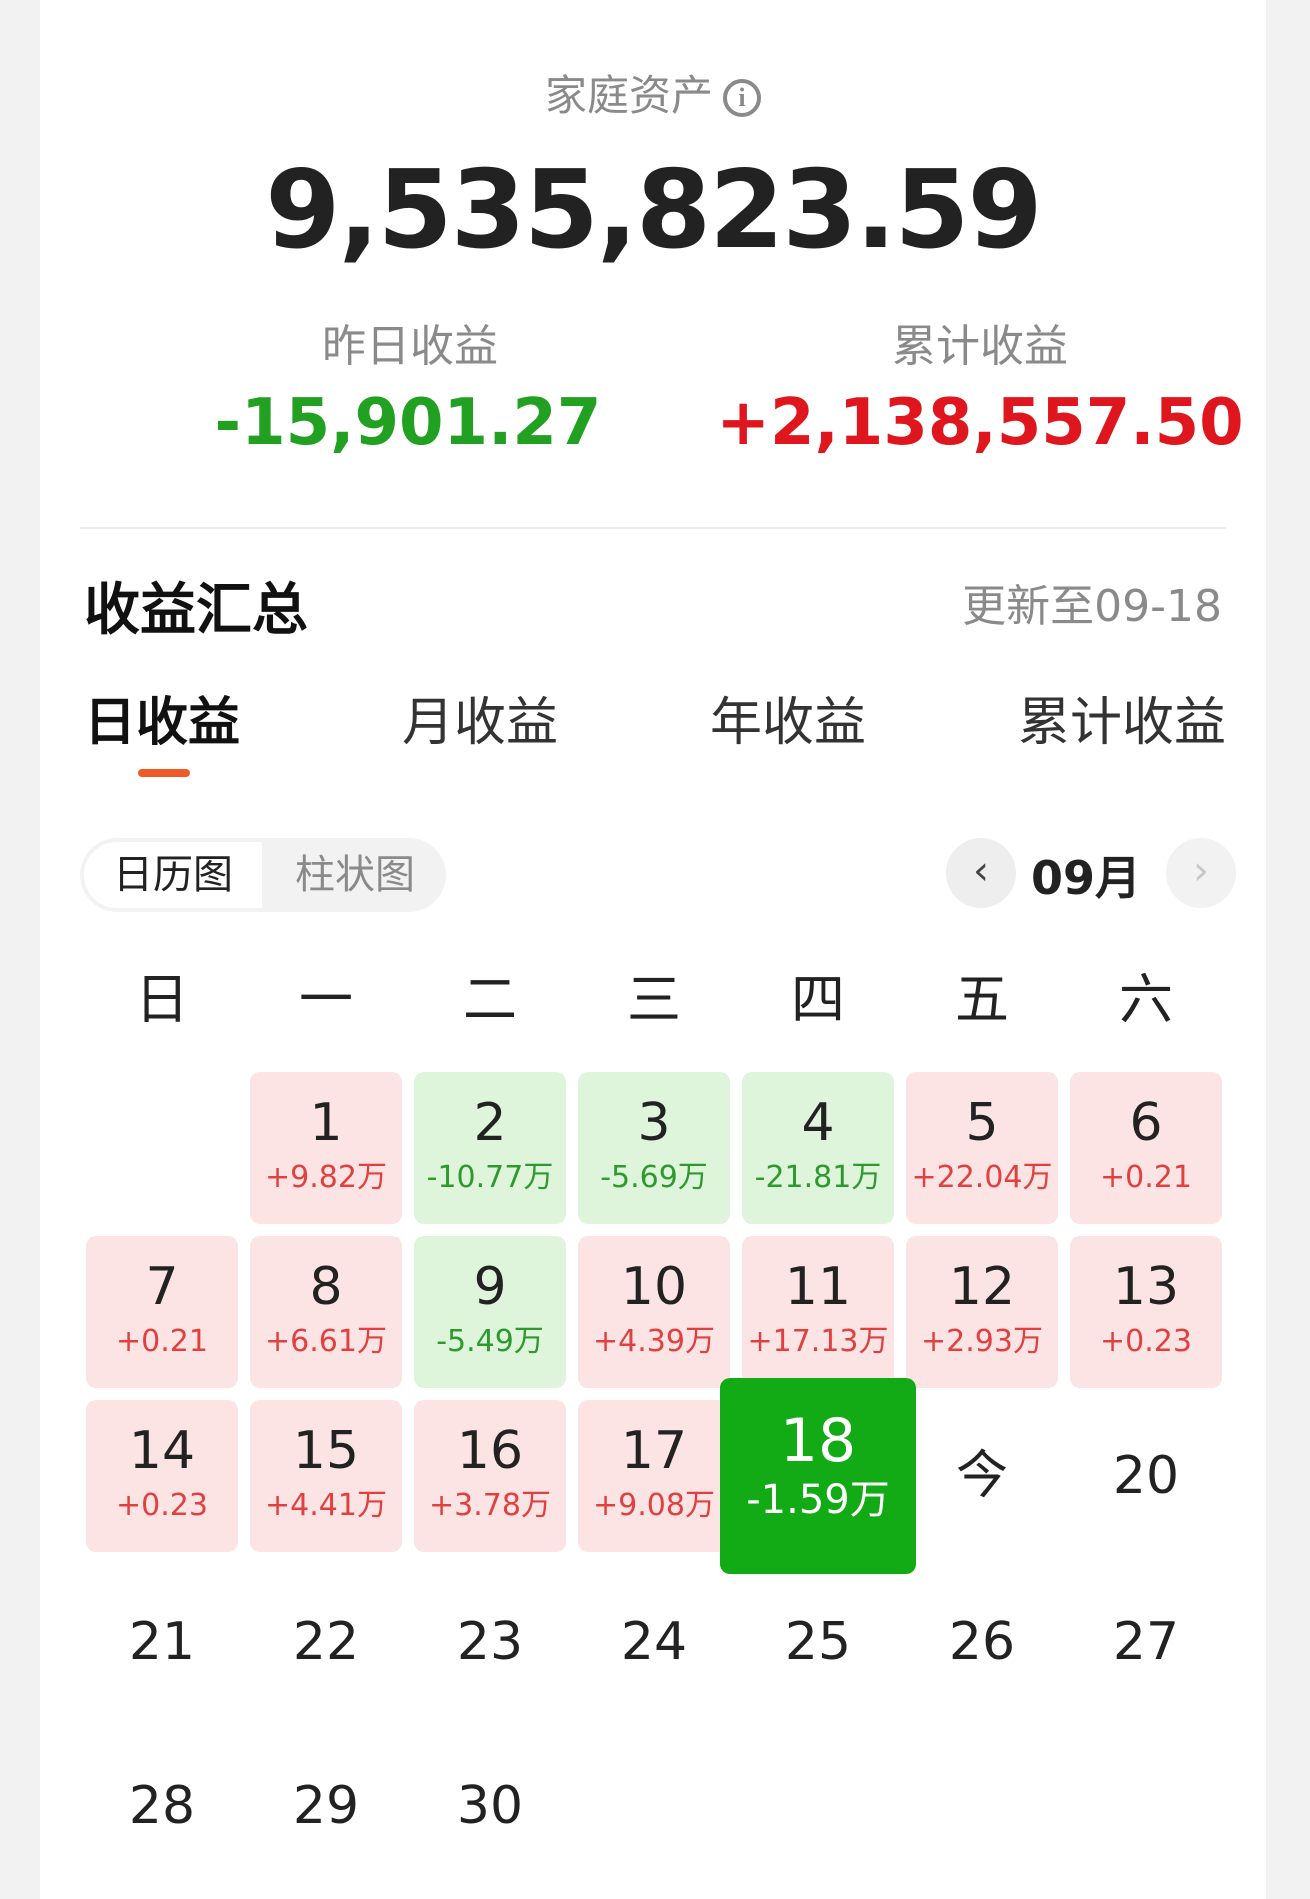 The height and width of the screenshot is (1899, 1310). I want to click on day-number: 8, so click(326, 1287).